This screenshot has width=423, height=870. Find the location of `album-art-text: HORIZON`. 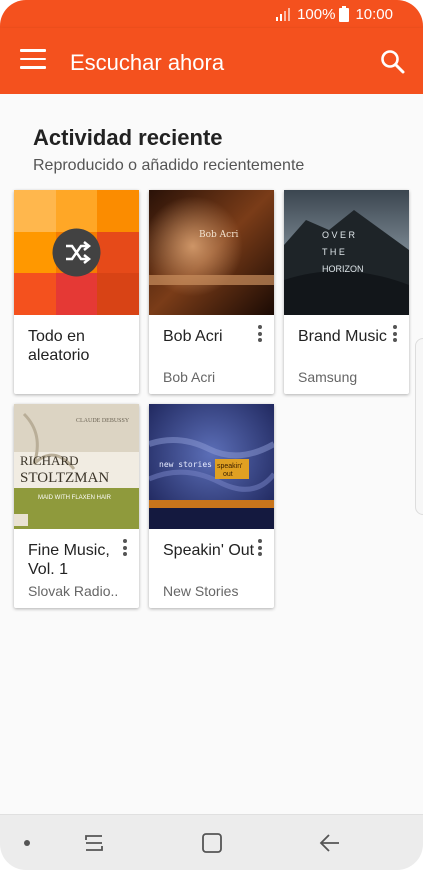

album-art-text: HORIZON is located at coordinates (343, 269).